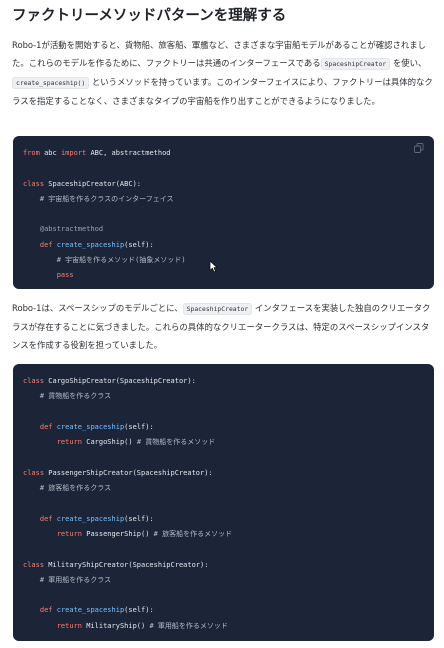 This screenshot has height=648, width=444. Describe the element at coordinates (128, 472) in the screenshot. I see `code-text: PassengerShipCreator(SpaceshipCreator):` at that location.